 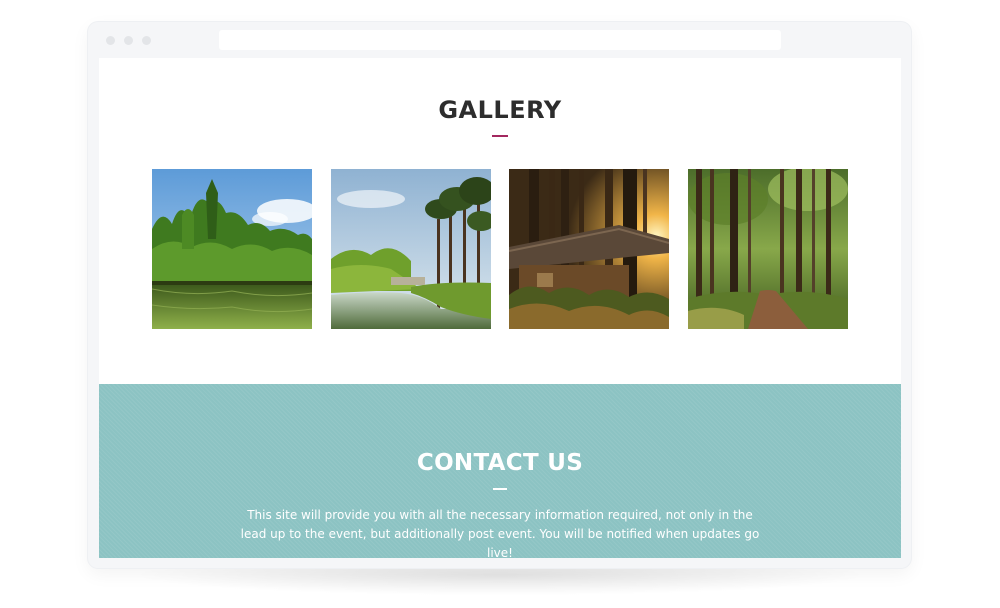 I want to click on contact-title-underline, so click(x=500, y=489).